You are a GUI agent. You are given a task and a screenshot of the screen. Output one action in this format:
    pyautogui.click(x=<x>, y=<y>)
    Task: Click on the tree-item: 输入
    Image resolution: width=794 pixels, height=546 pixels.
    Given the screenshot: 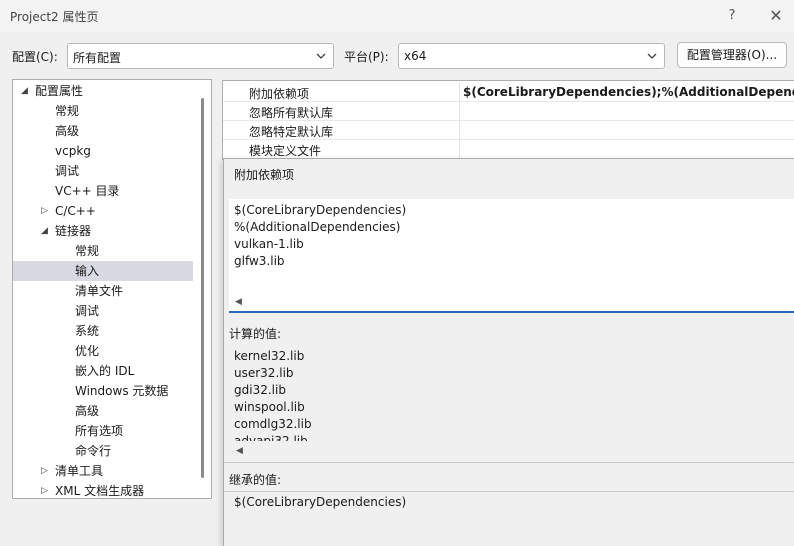 What is the action you would take?
    pyautogui.click(x=103, y=271)
    